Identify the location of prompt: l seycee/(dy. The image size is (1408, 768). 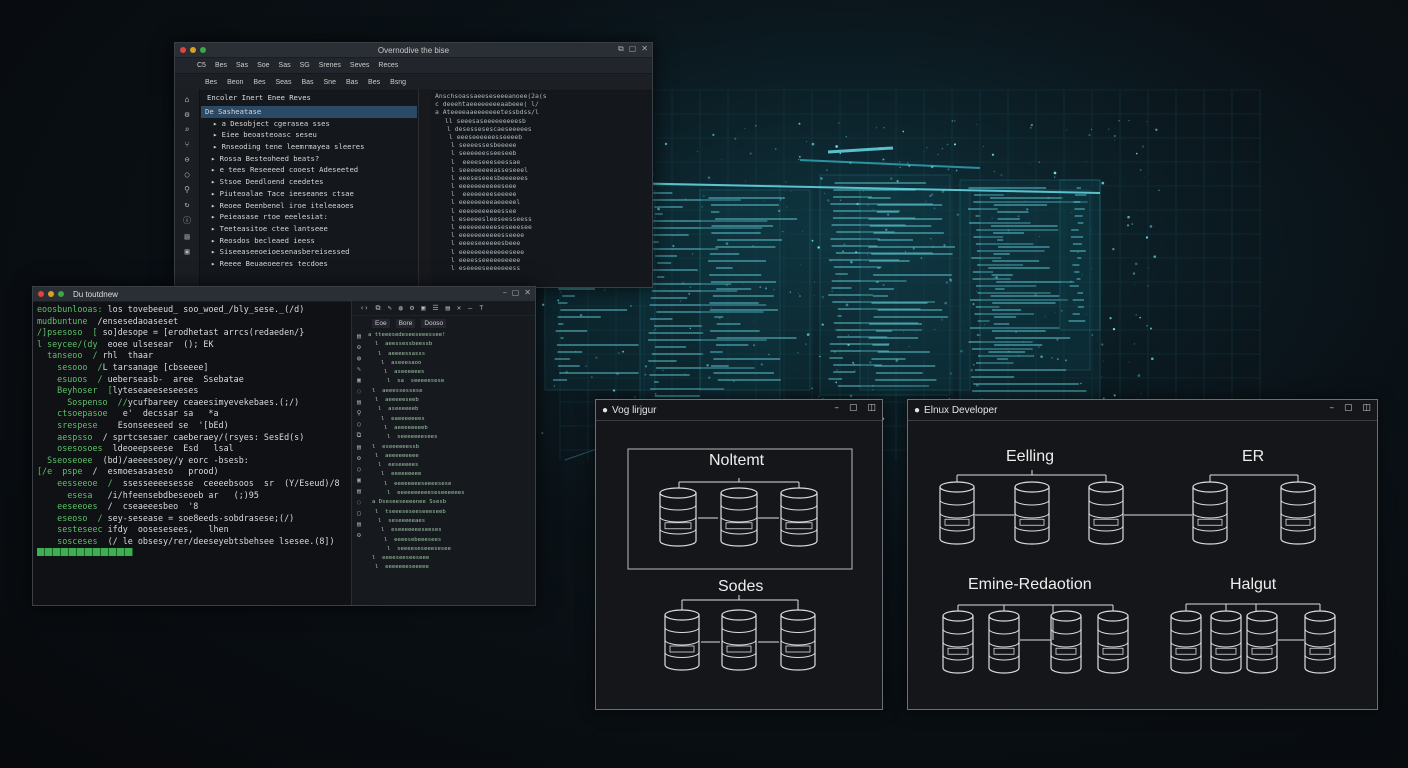
(67, 343).